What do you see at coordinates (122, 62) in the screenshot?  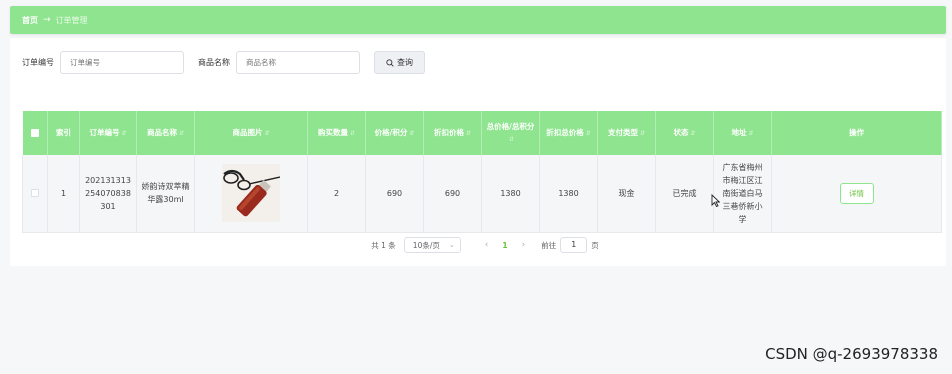 I see `order-no-input` at bounding box center [122, 62].